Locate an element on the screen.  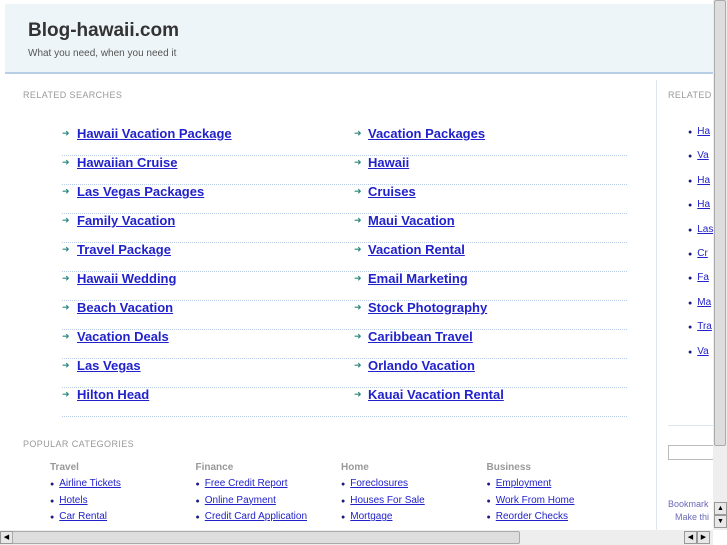
category-link: Employment is located at coordinates (524, 483).